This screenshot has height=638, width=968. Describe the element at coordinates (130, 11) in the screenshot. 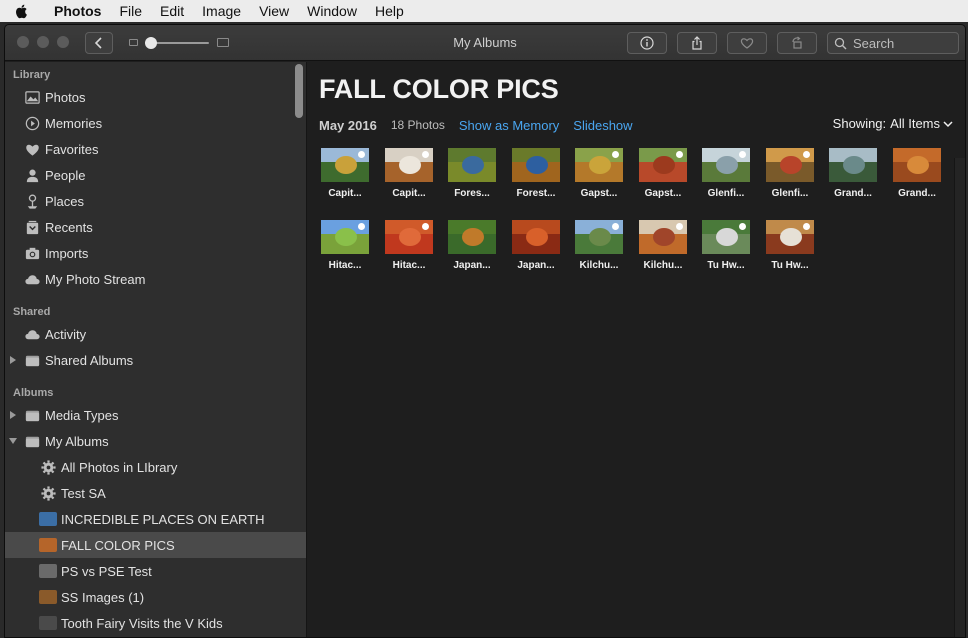

I see `menu-file: File` at that location.